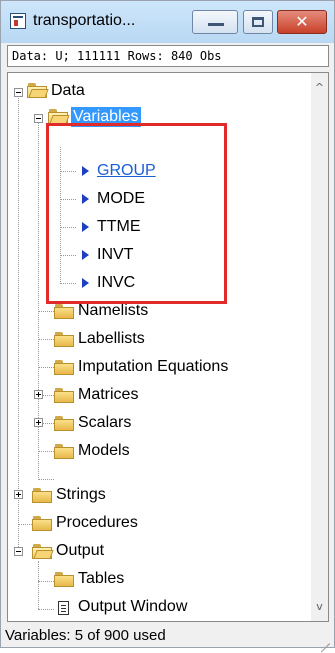 This screenshot has height=653, width=335. I want to click on maximize-icon, so click(258, 22).